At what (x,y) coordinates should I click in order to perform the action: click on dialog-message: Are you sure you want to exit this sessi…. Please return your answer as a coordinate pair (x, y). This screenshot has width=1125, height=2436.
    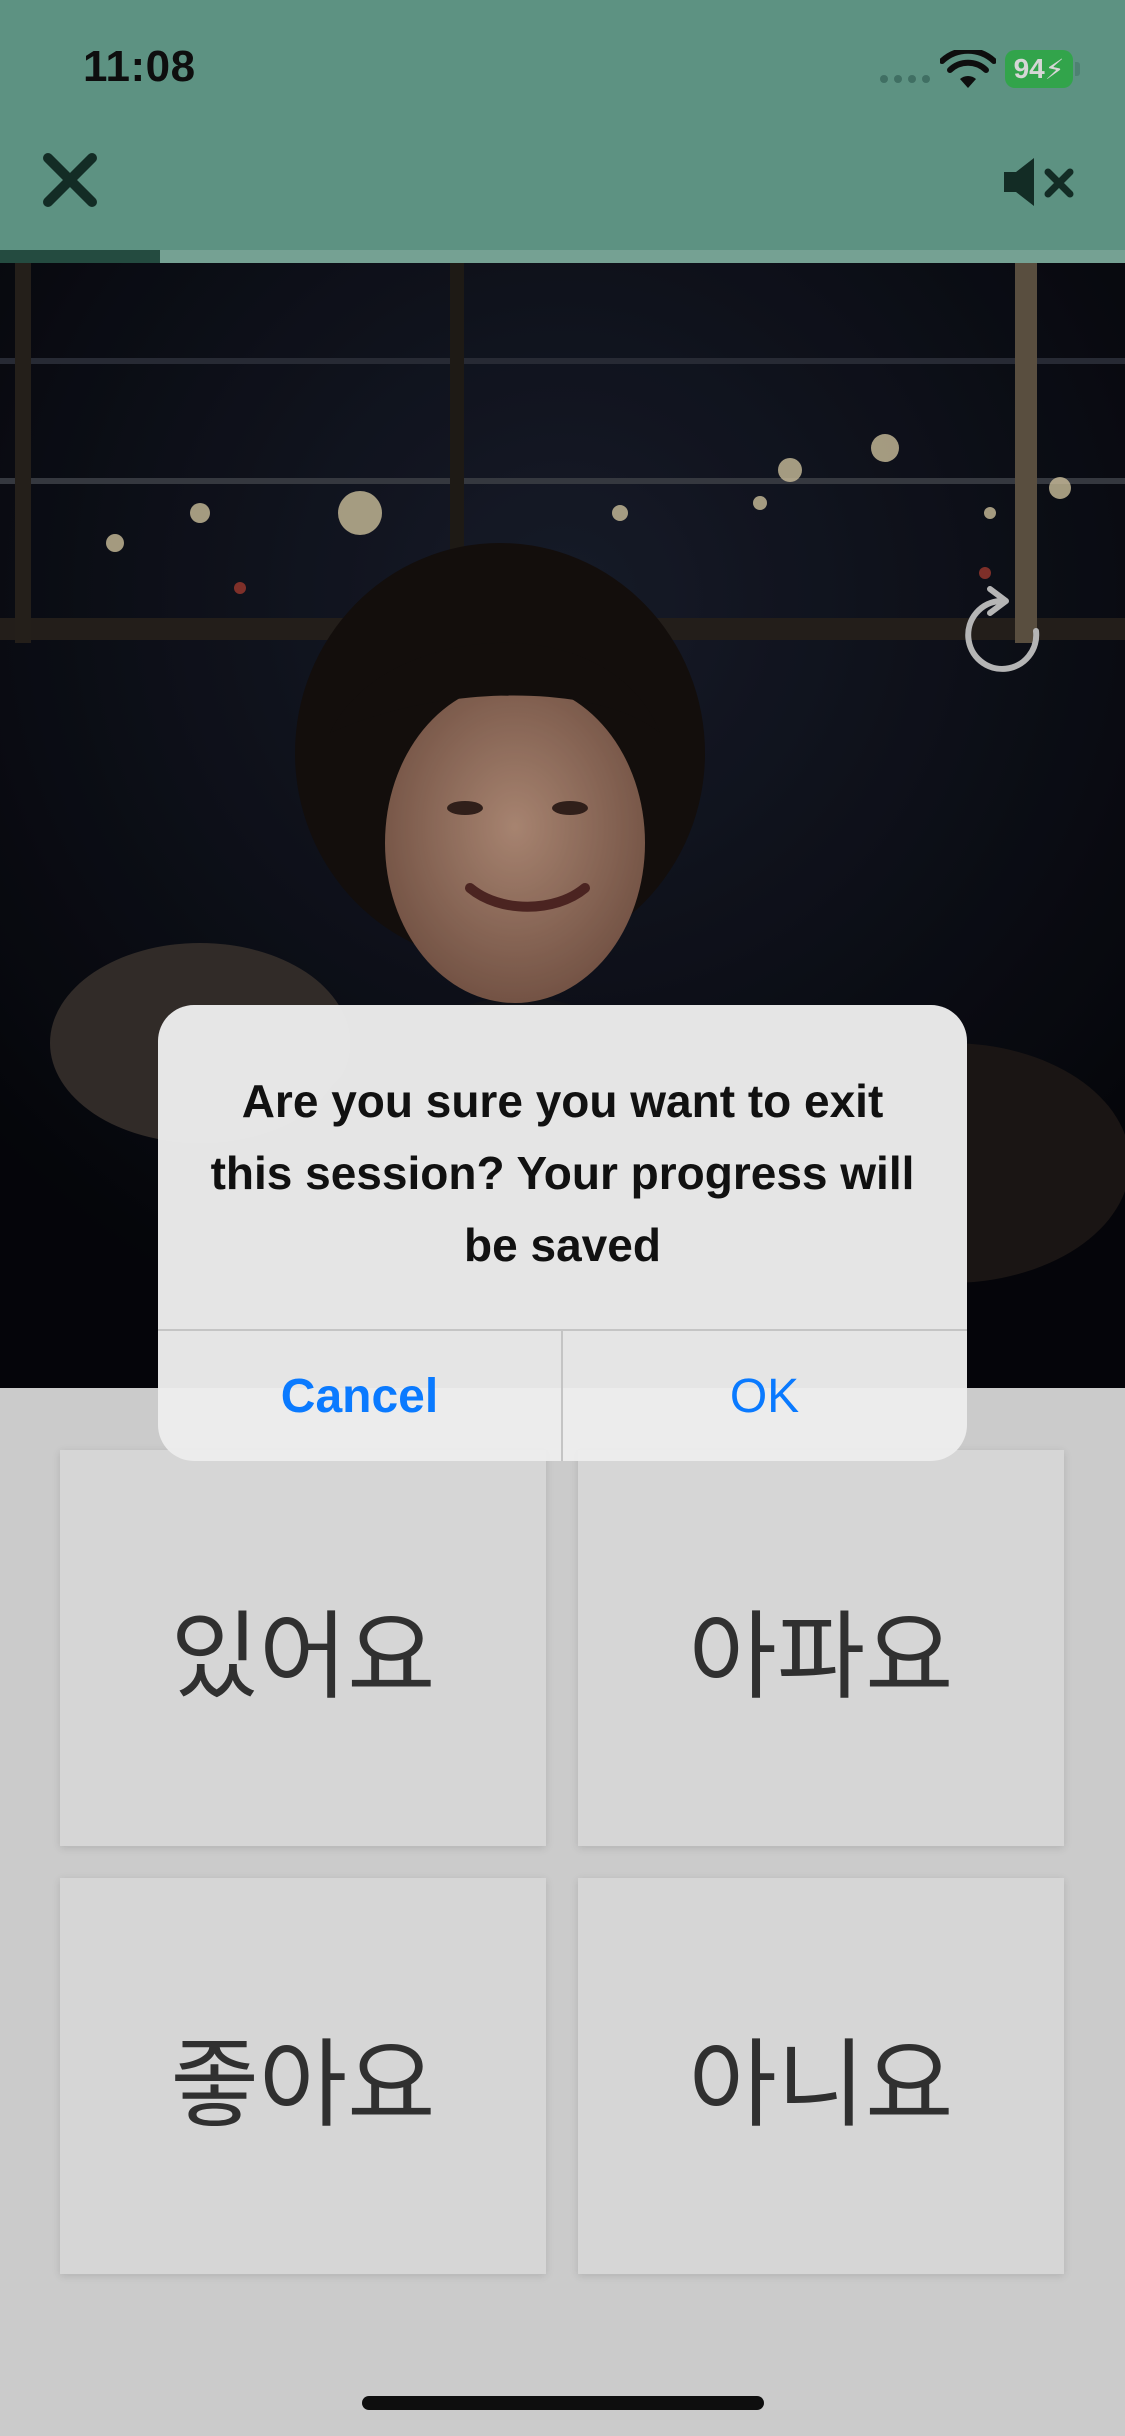
    Looking at the image, I should click on (562, 1173).